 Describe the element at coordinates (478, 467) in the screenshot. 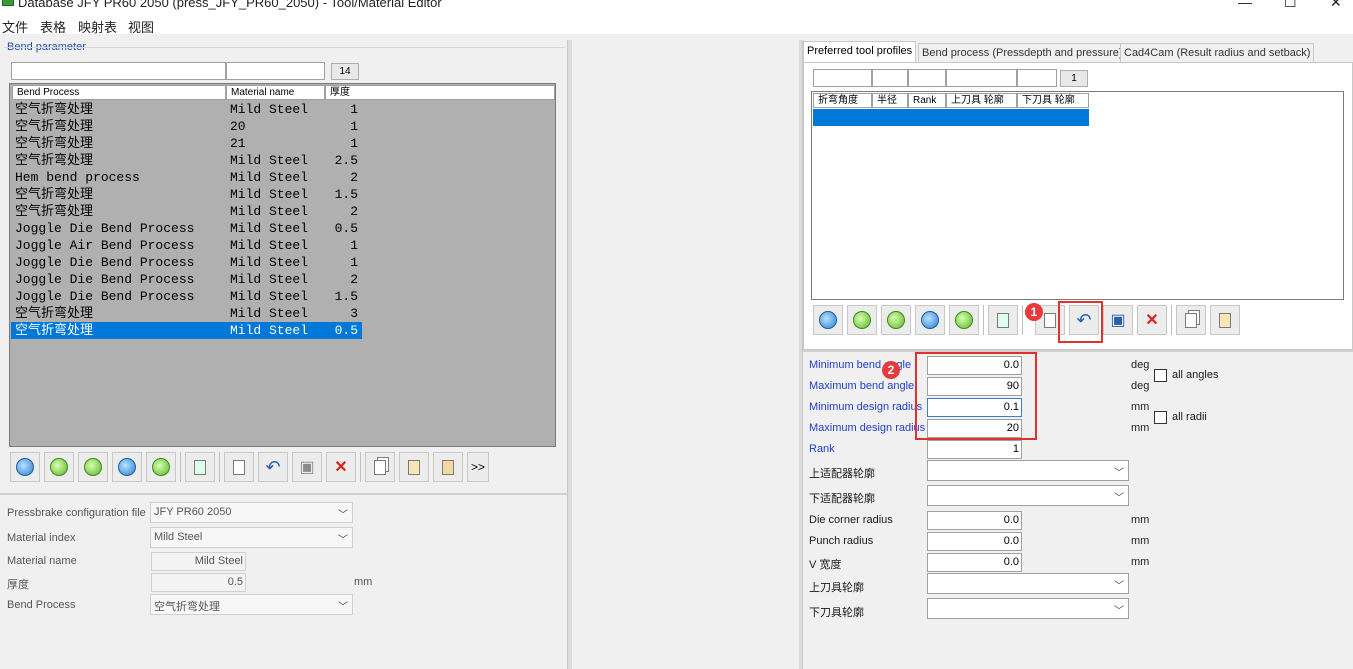

I see `more-button: >>` at that location.